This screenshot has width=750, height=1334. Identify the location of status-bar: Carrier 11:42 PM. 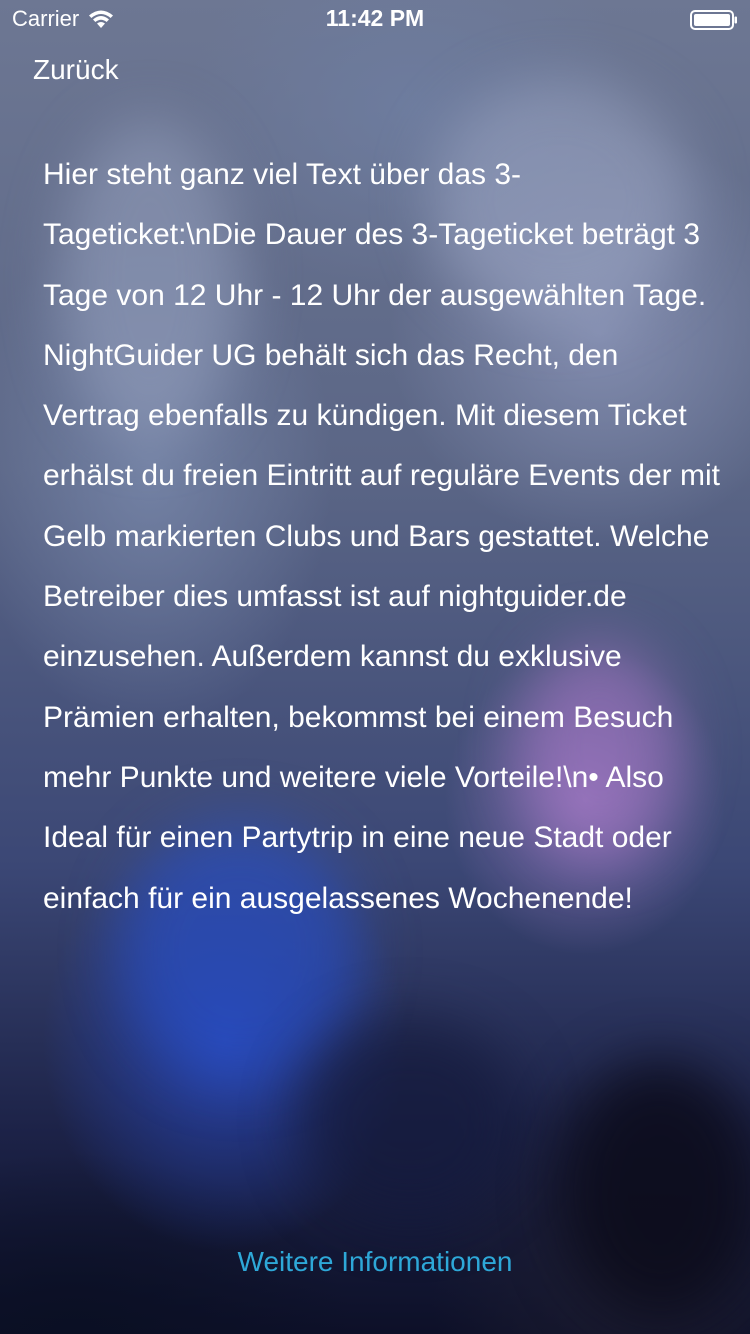
(375, 20).